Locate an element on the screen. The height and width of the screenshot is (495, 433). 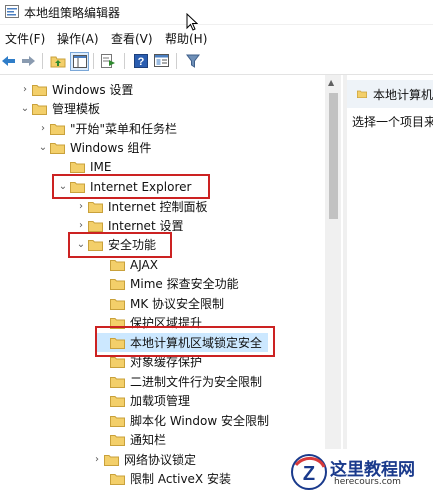
back-button is located at coordinates (8, 60).